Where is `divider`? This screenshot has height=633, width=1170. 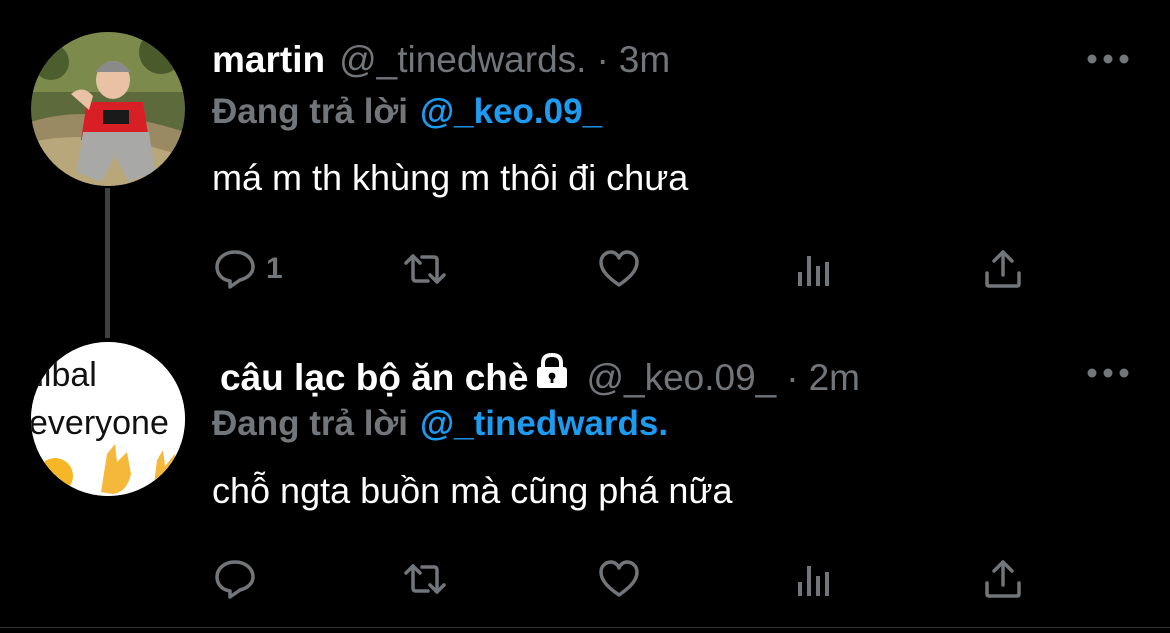
divider is located at coordinates (585, 627).